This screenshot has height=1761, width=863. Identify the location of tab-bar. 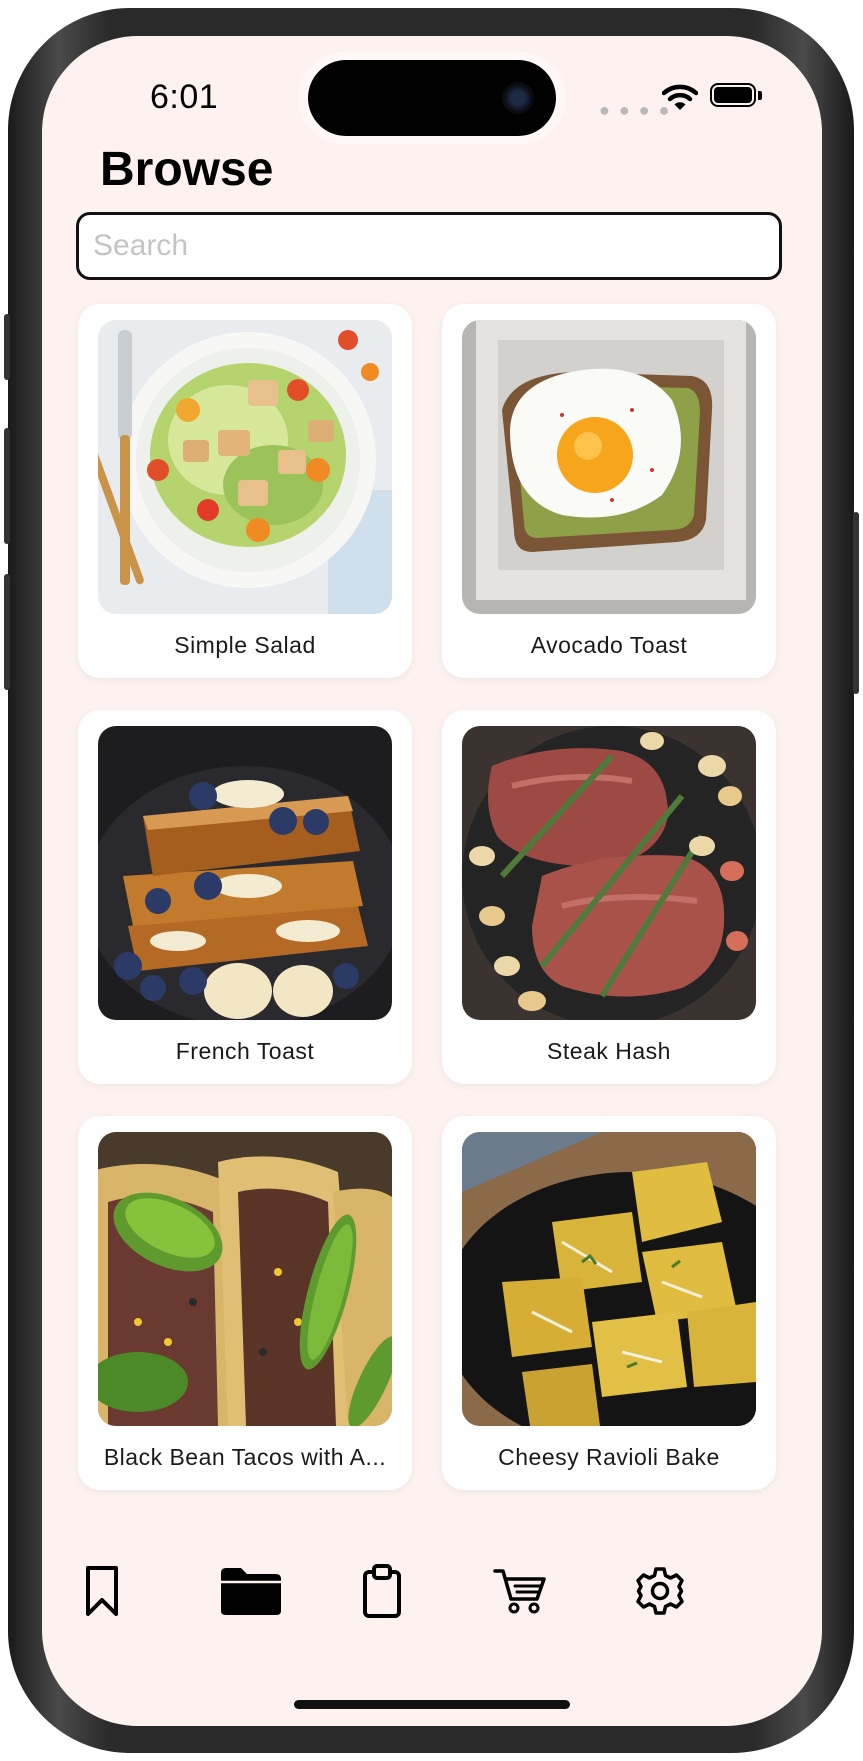
(432, 1591).